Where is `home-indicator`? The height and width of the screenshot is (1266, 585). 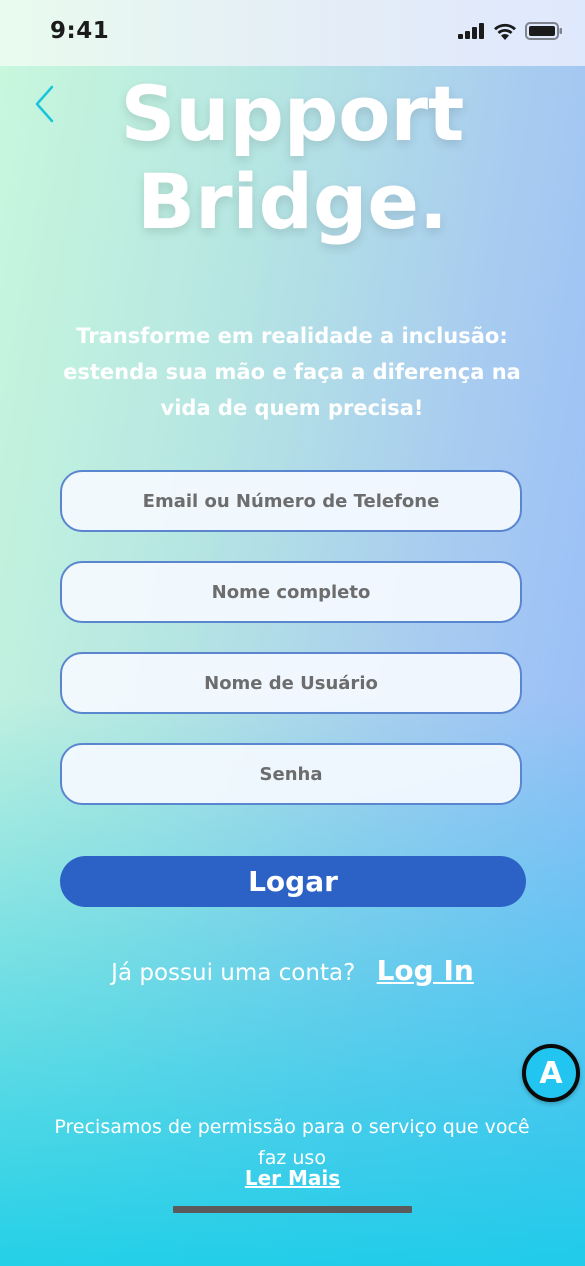
home-indicator is located at coordinates (292, 1209).